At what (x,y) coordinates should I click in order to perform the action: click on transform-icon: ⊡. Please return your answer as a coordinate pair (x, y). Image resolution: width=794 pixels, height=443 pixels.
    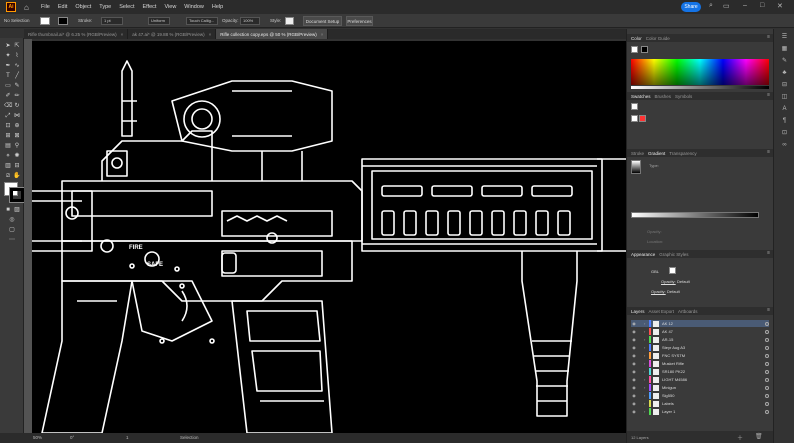
    Looking at the image, I should click on (785, 133).